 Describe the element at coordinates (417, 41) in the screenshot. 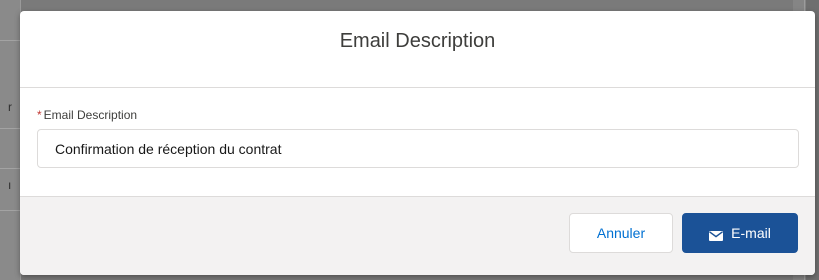

I see `modal-title: Email Description` at that location.